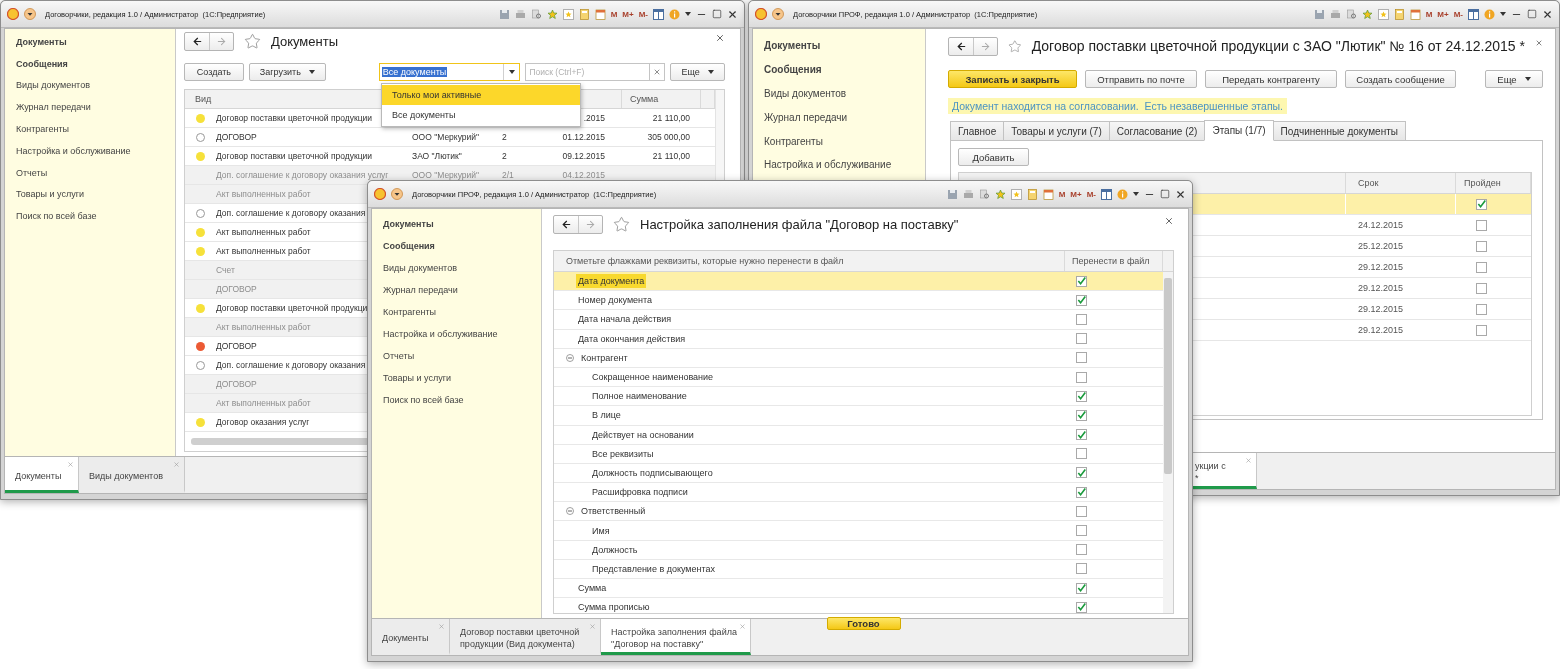 This screenshot has width=1560, height=669. Describe the element at coordinates (30, 14) in the screenshot. I see `menu-icon` at that location.